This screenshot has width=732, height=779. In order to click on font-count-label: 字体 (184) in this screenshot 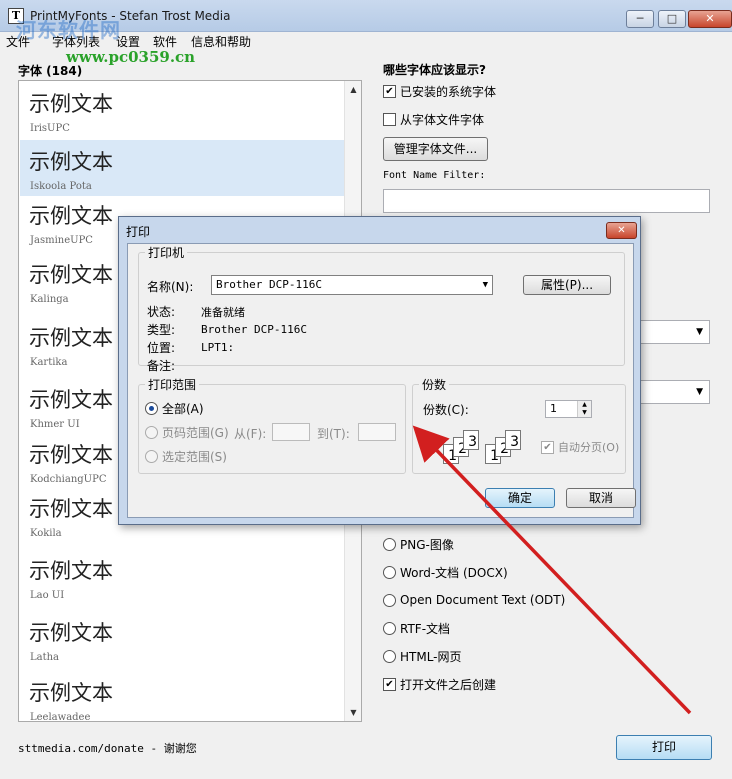, I will do `click(50, 71)`.